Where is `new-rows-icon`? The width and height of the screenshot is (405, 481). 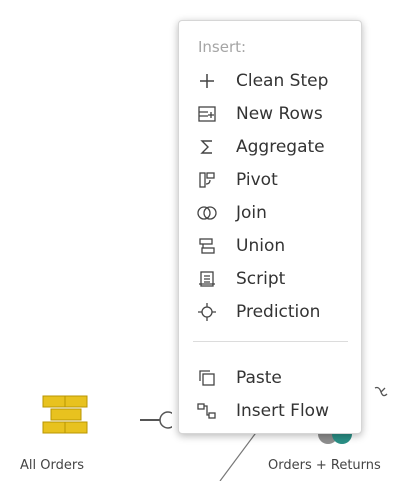 new-rows-icon is located at coordinates (207, 114).